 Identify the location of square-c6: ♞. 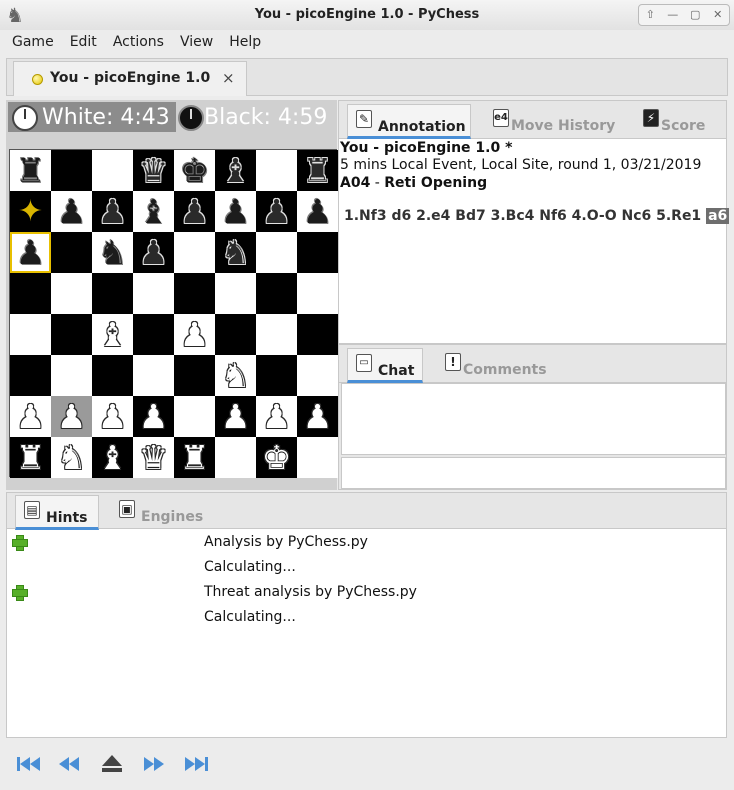
(112, 252).